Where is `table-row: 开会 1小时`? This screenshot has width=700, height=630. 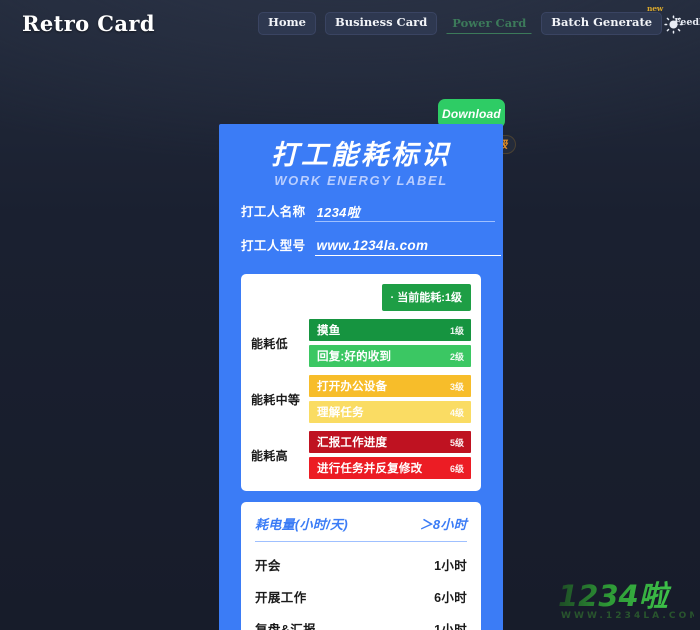
table-row: 开会 1小时 is located at coordinates (361, 558).